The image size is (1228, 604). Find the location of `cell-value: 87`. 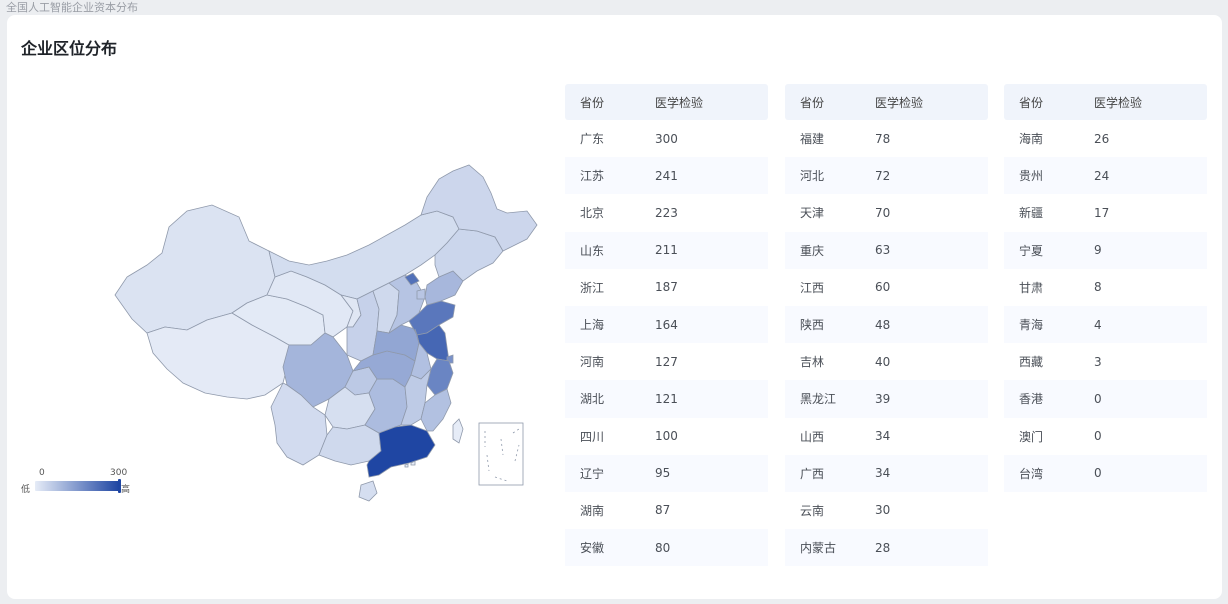

cell-value: 87 is located at coordinates (663, 510).